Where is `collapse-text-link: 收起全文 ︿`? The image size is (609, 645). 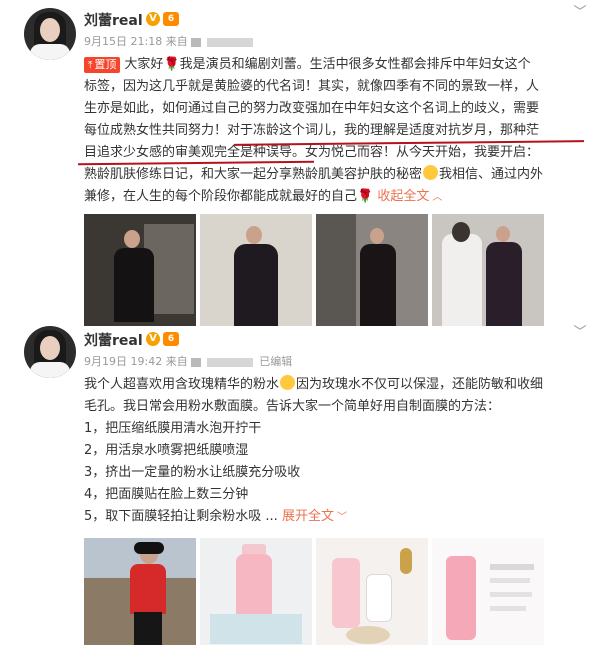 collapse-text-link: 收起全文 ︿ is located at coordinates (409, 196).